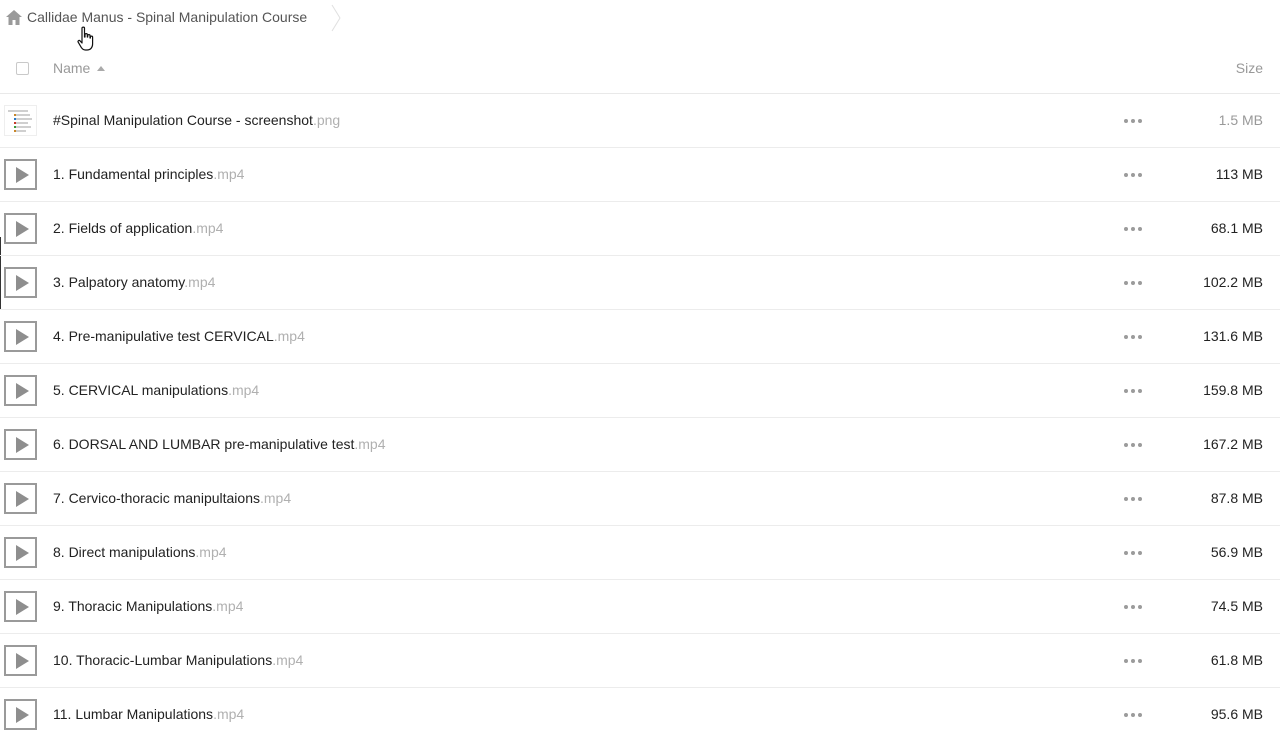 The image size is (1280, 730). What do you see at coordinates (148, 714) in the screenshot?
I see `file-name: 11. Lumbar Manipulations.mp4` at bounding box center [148, 714].